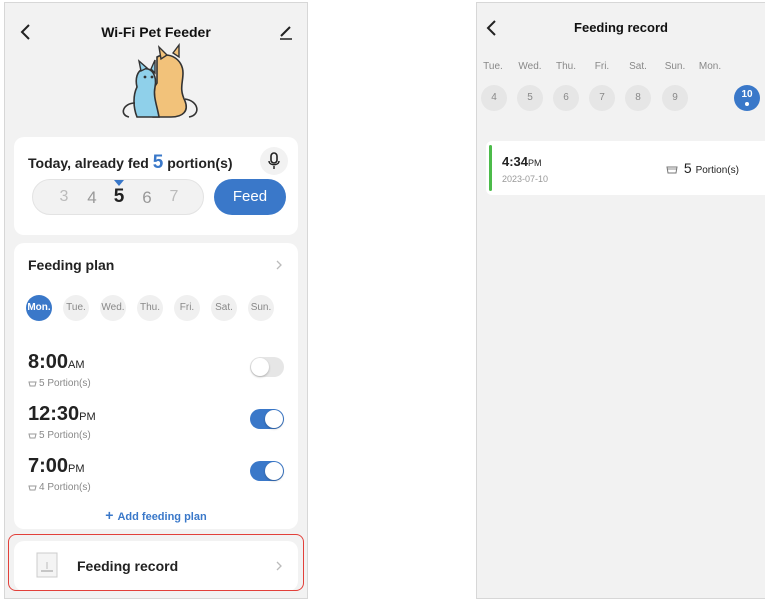 This screenshot has width=765, height=601. What do you see at coordinates (638, 66) in the screenshot?
I see `day-name: Sat.` at bounding box center [638, 66].